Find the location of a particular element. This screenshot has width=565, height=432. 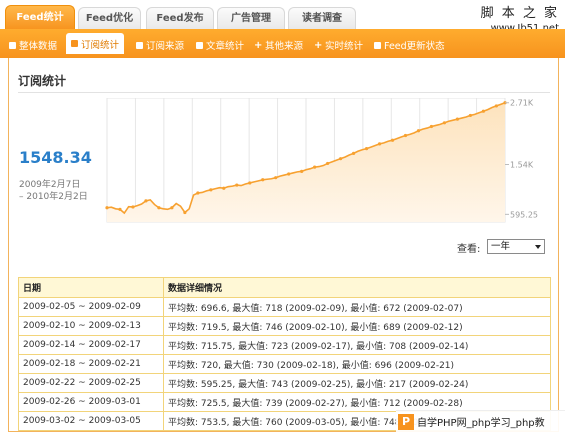

brand-name: 脚 本 之 家 is located at coordinates (519, 13).